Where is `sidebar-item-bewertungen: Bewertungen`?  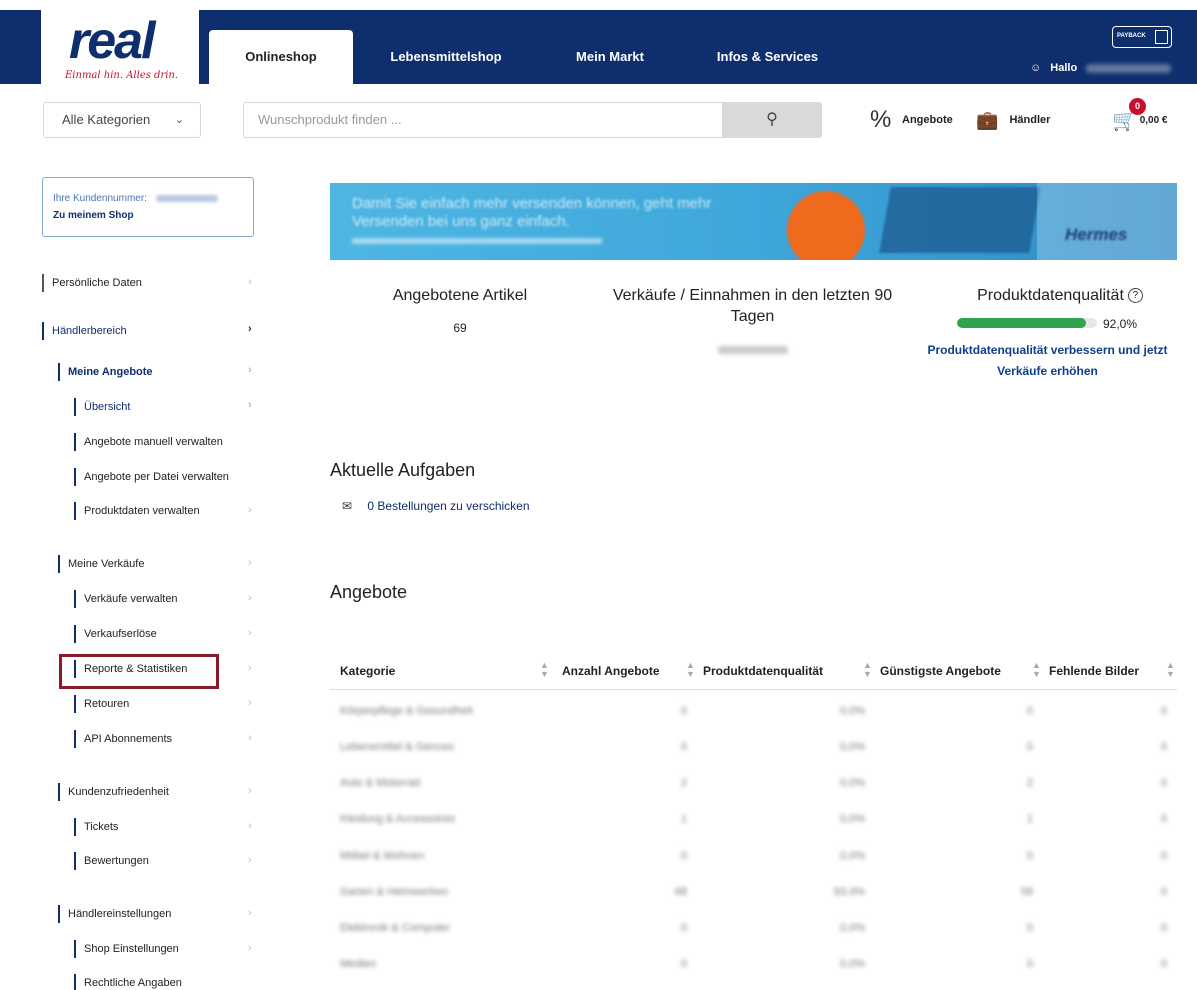 sidebar-item-bewertungen: Bewertungen is located at coordinates (111, 861).